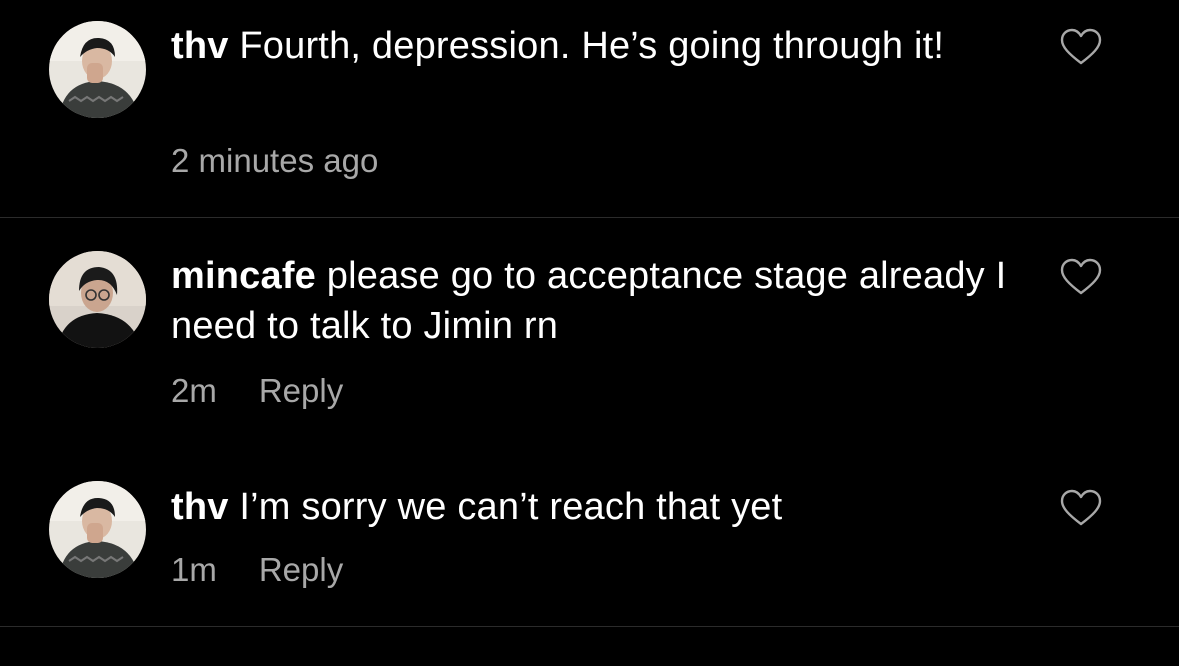 This screenshot has height=666, width=1179. What do you see at coordinates (257, 570) in the screenshot?
I see `comment-meta: 1m Reply` at bounding box center [257, 570].